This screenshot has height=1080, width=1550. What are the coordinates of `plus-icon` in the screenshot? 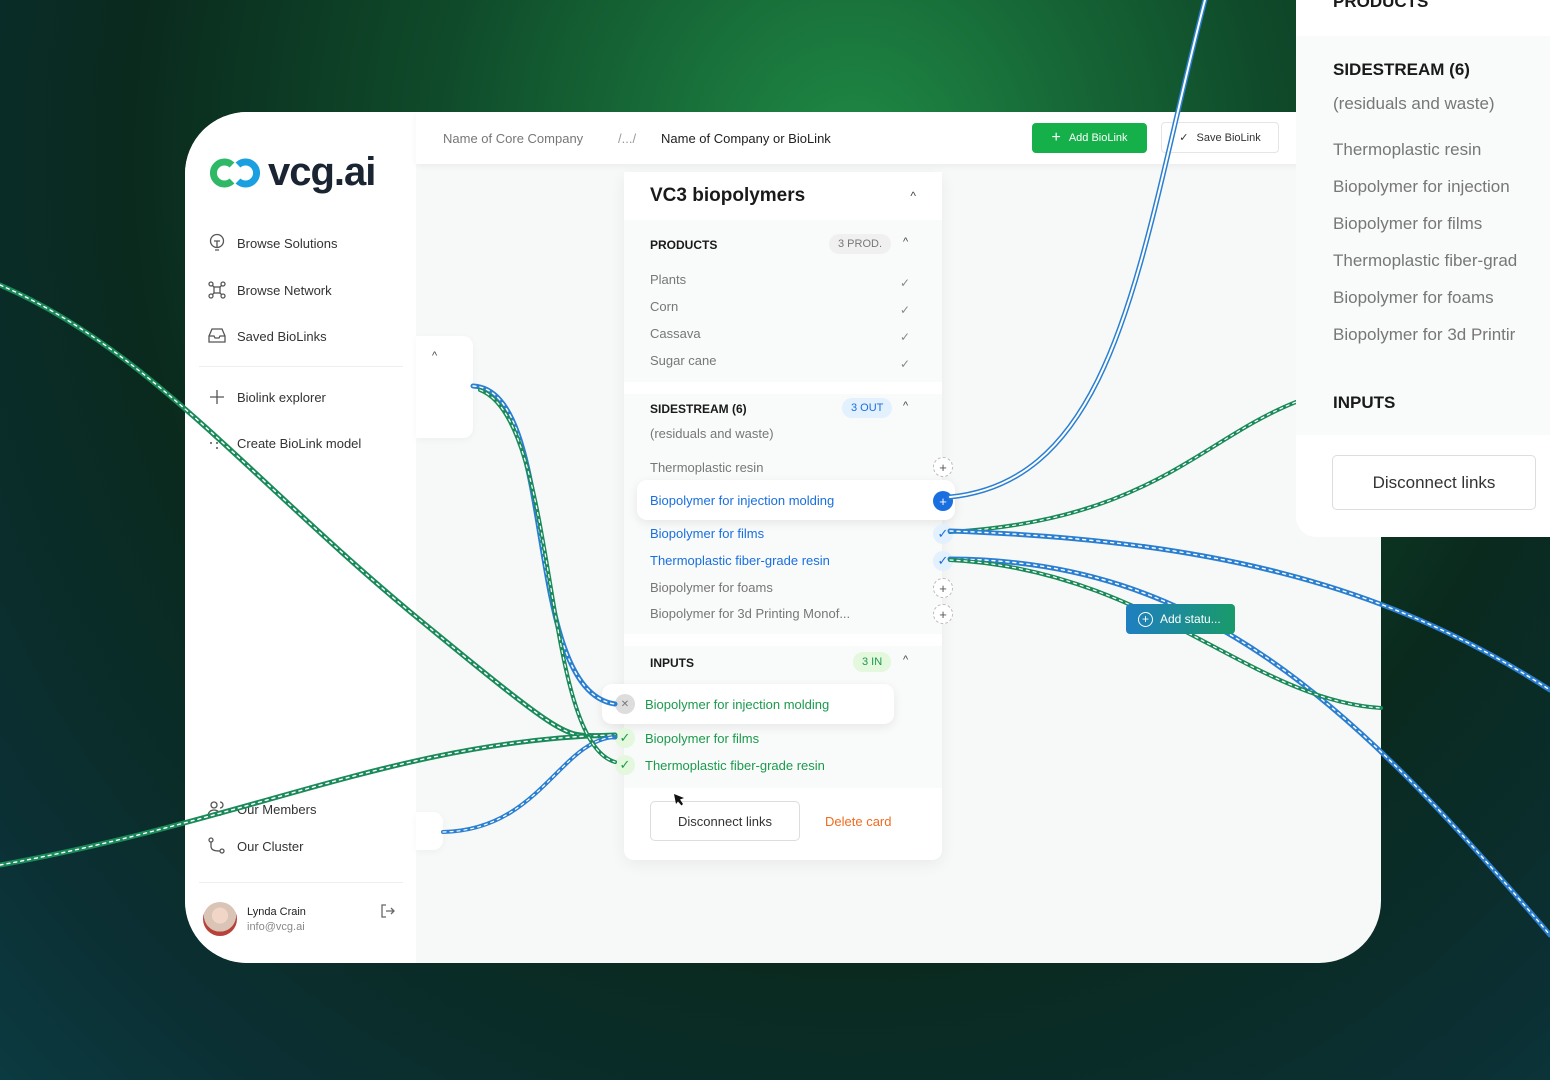 It's located at (217, 397).